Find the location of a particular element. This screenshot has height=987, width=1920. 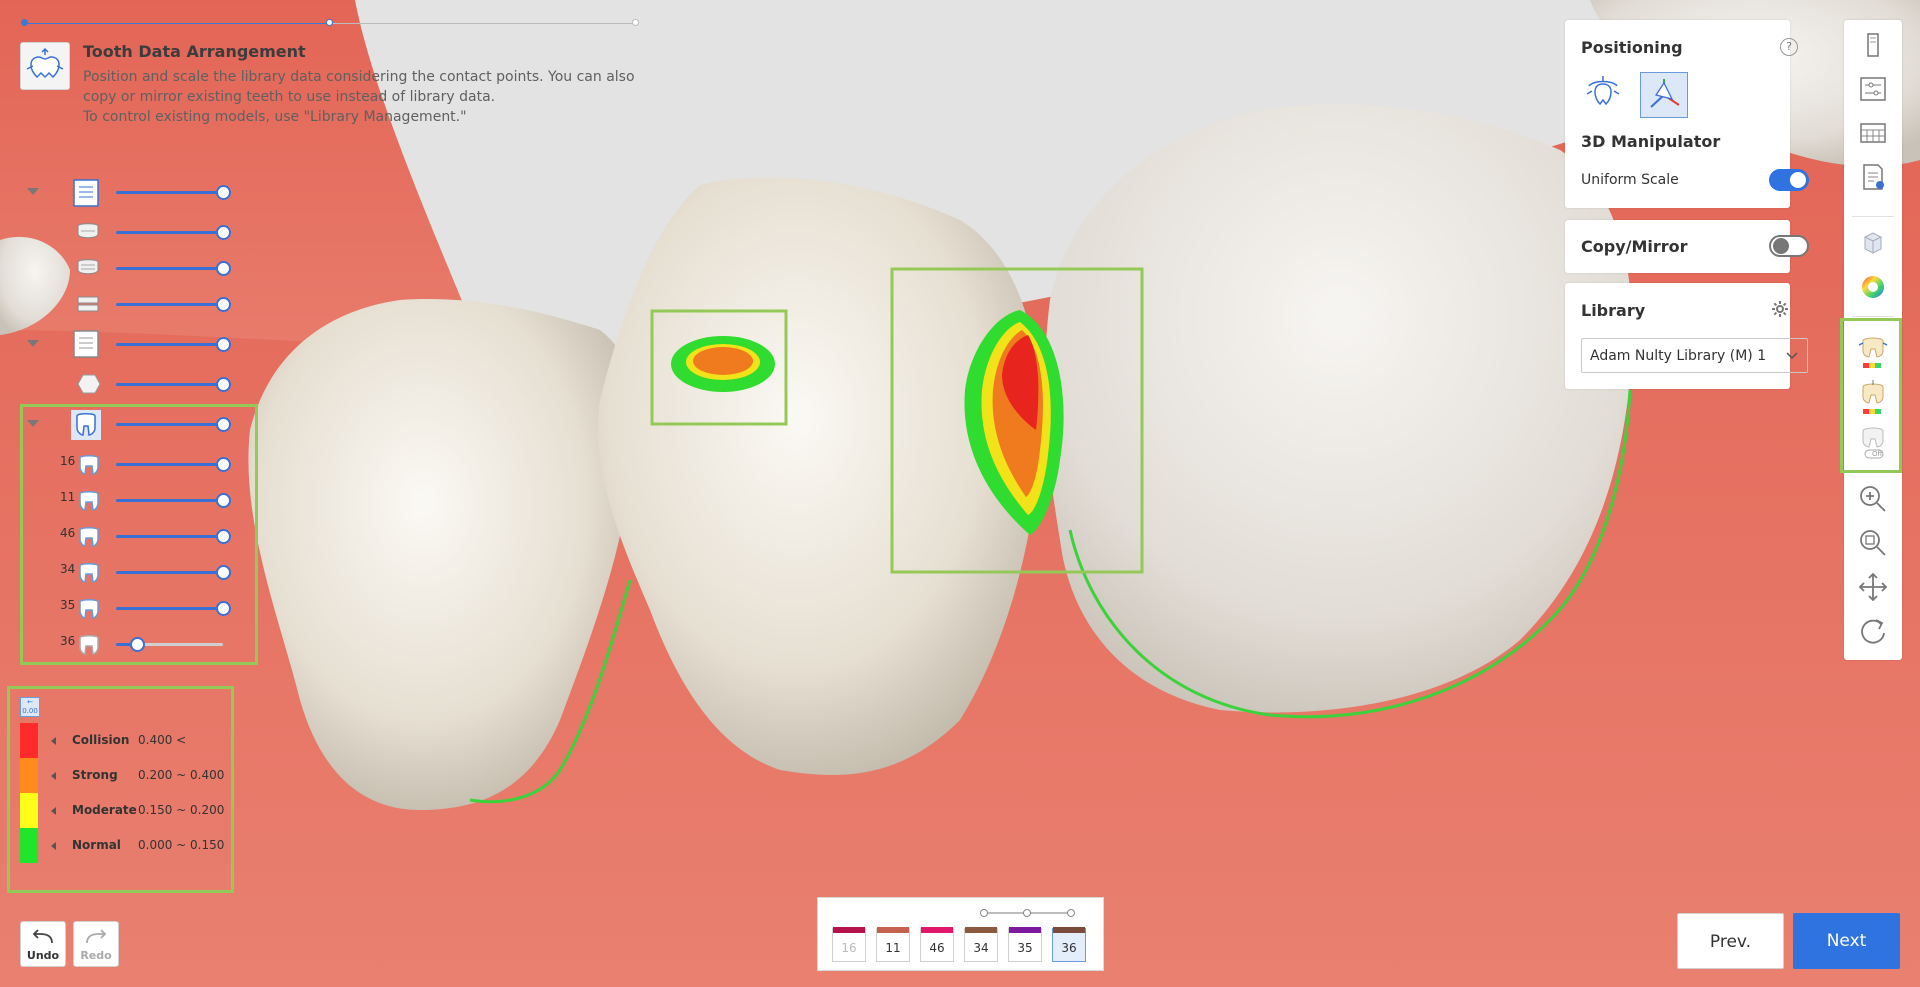

redo-button: Redo is located at coordinates (96, 944).